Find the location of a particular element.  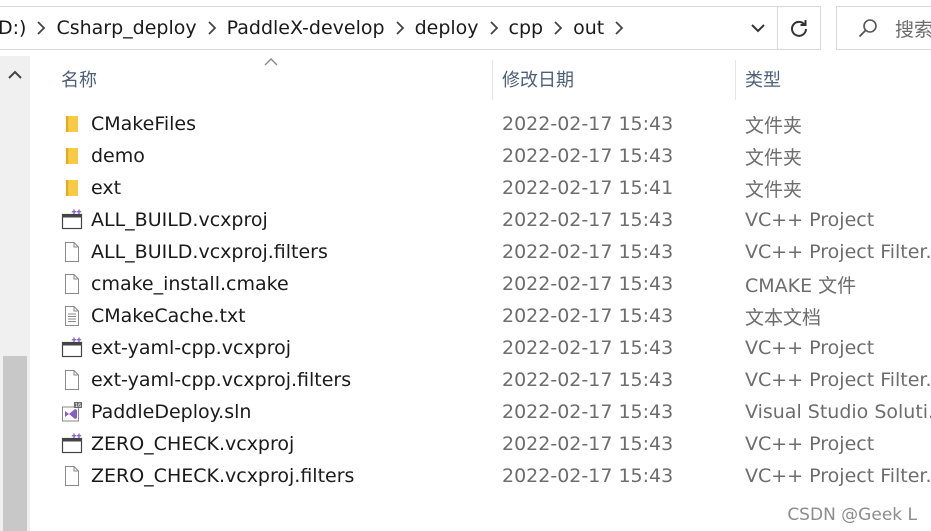

search-placeholder: 搜索 is located at coordinates (913, 29).